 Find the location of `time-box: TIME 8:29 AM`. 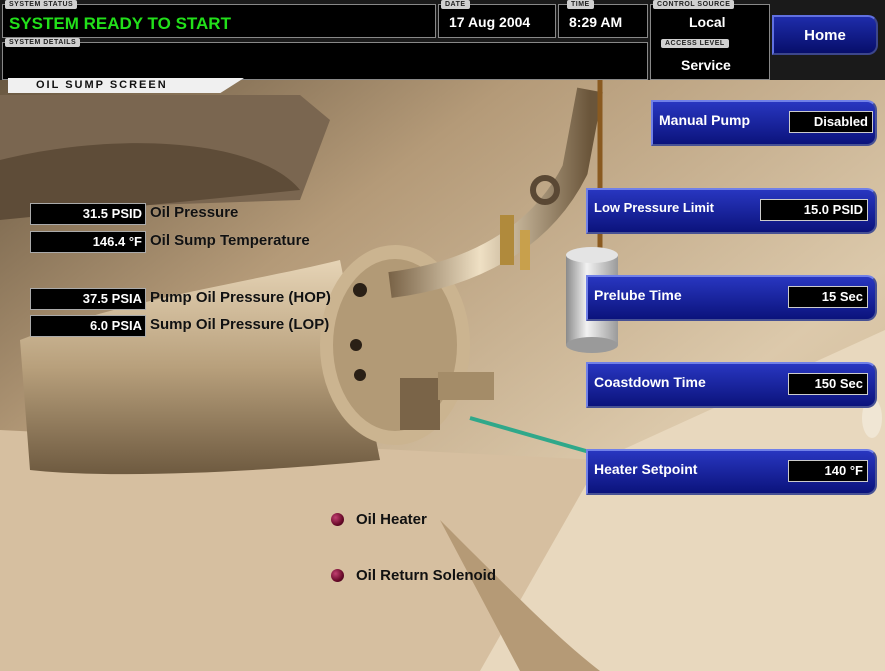

time-box: TIME 8:29 AM is located at coordinates (603, 19).